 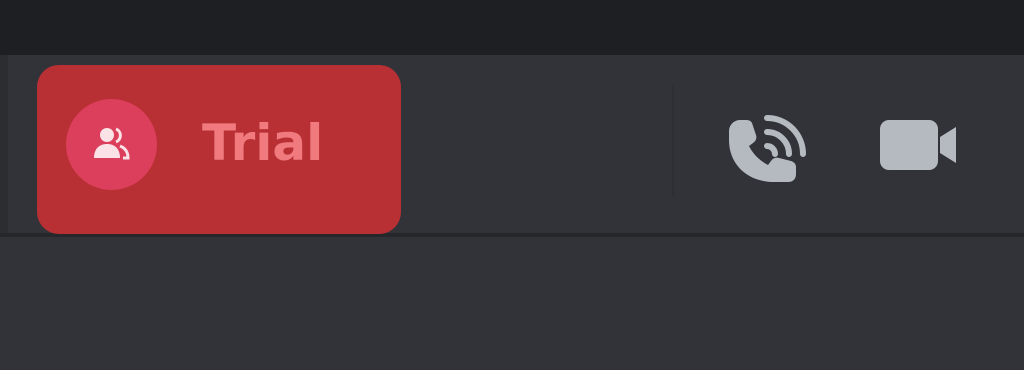 I want to click on header-separator, so click(x=673, y=141).